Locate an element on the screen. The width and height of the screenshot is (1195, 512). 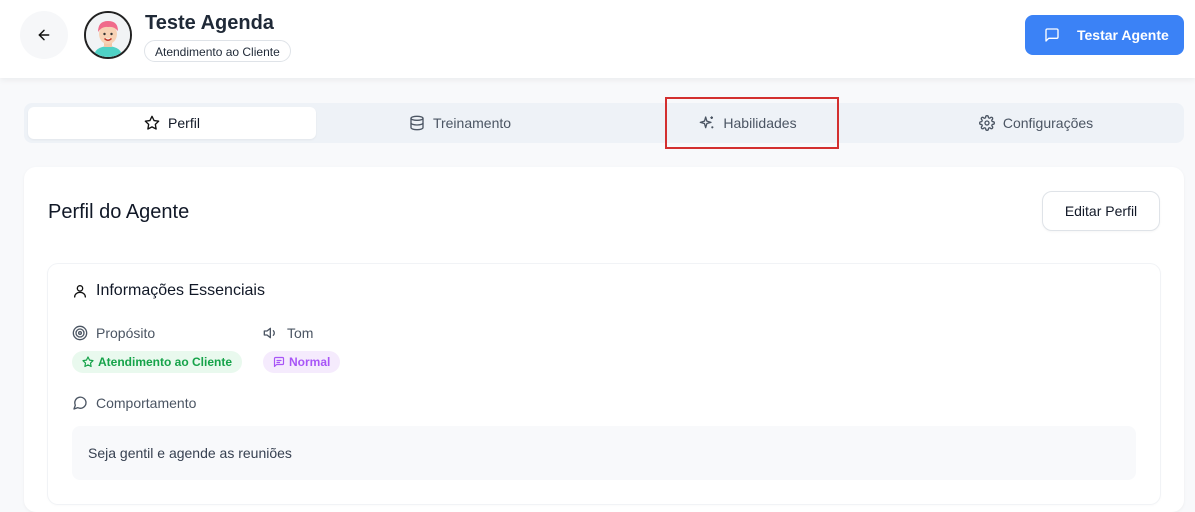
volume-icon is located at coordinates (269, 333).